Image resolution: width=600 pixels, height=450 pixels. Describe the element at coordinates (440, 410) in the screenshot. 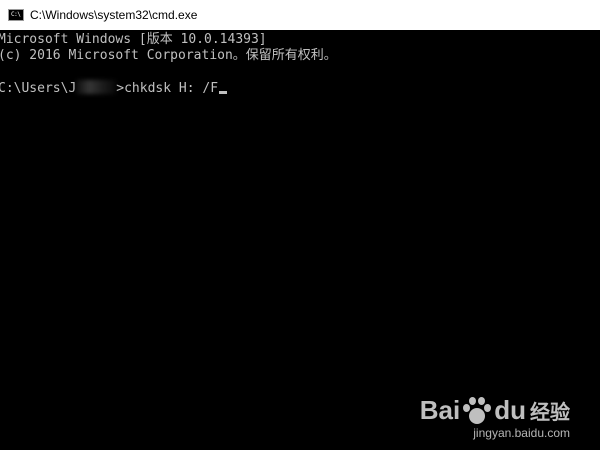

I see `watermark-logo-left: Bai` at that location.